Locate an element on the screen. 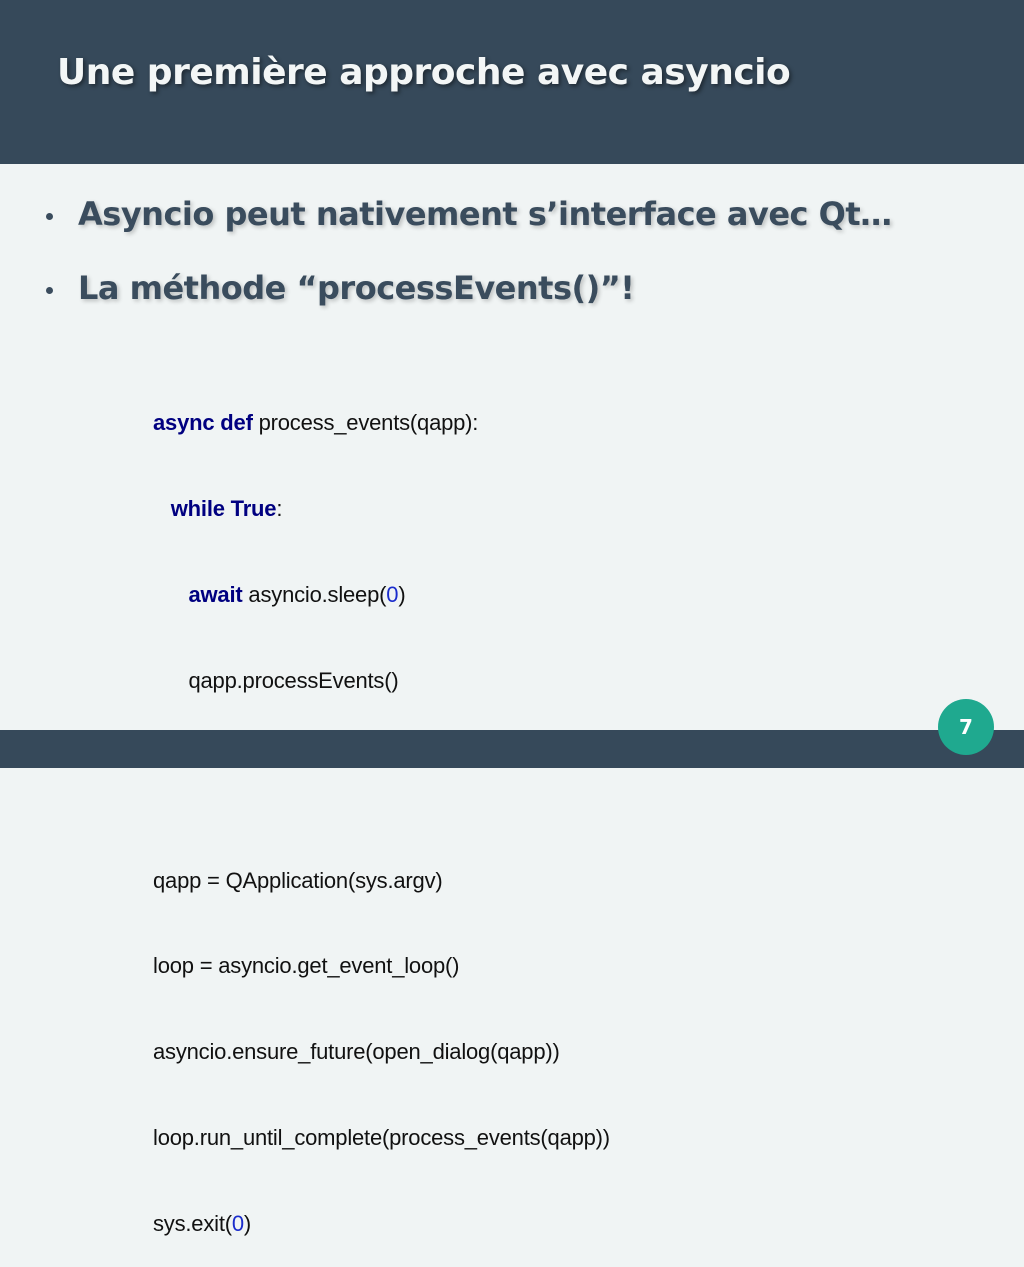 The height and width of the screenshot is (1267, 1024). code-text: qapp = QApplication(sys.argv) is located at coordinates (298, 880).